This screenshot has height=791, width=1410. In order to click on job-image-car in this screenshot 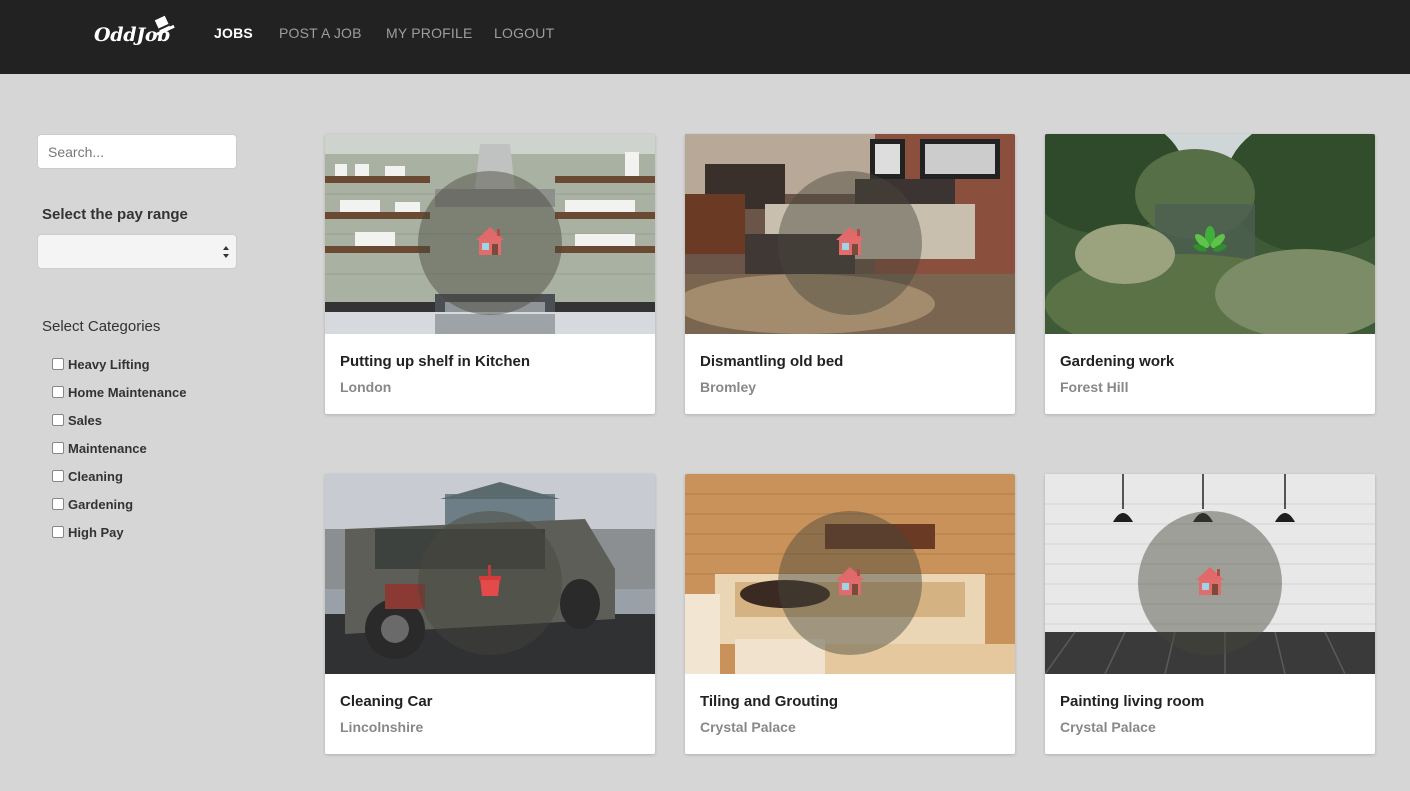, I will do `click(490, 574)`.